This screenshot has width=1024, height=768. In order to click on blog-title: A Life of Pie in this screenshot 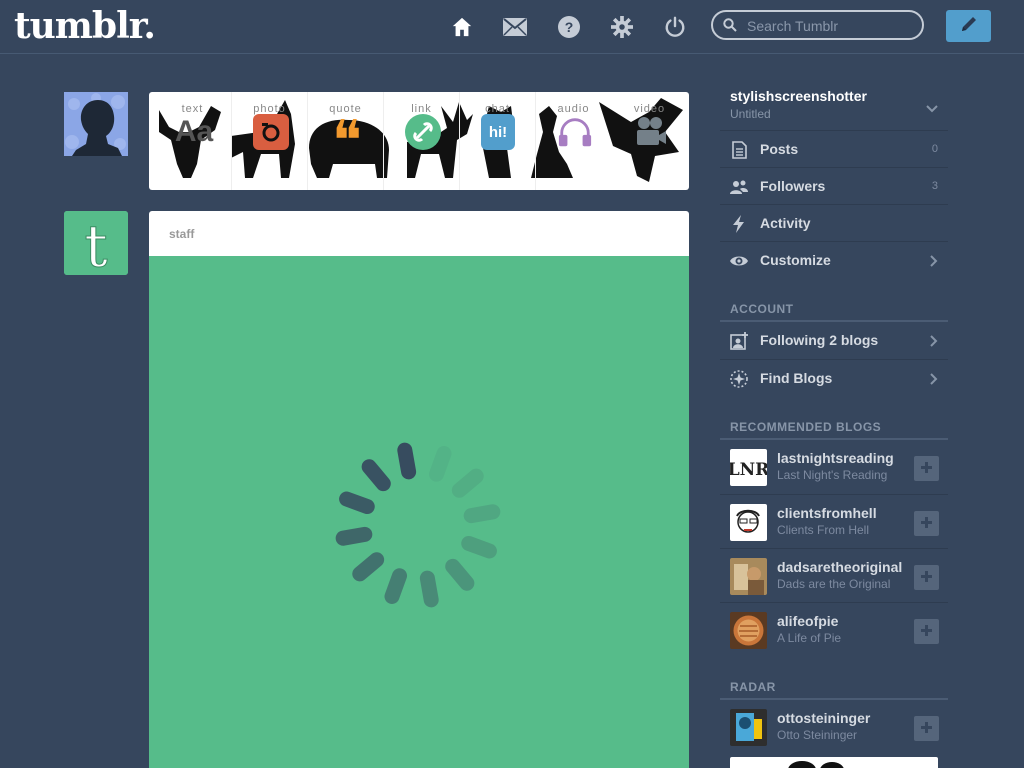, I will do `click(809, 638)`.